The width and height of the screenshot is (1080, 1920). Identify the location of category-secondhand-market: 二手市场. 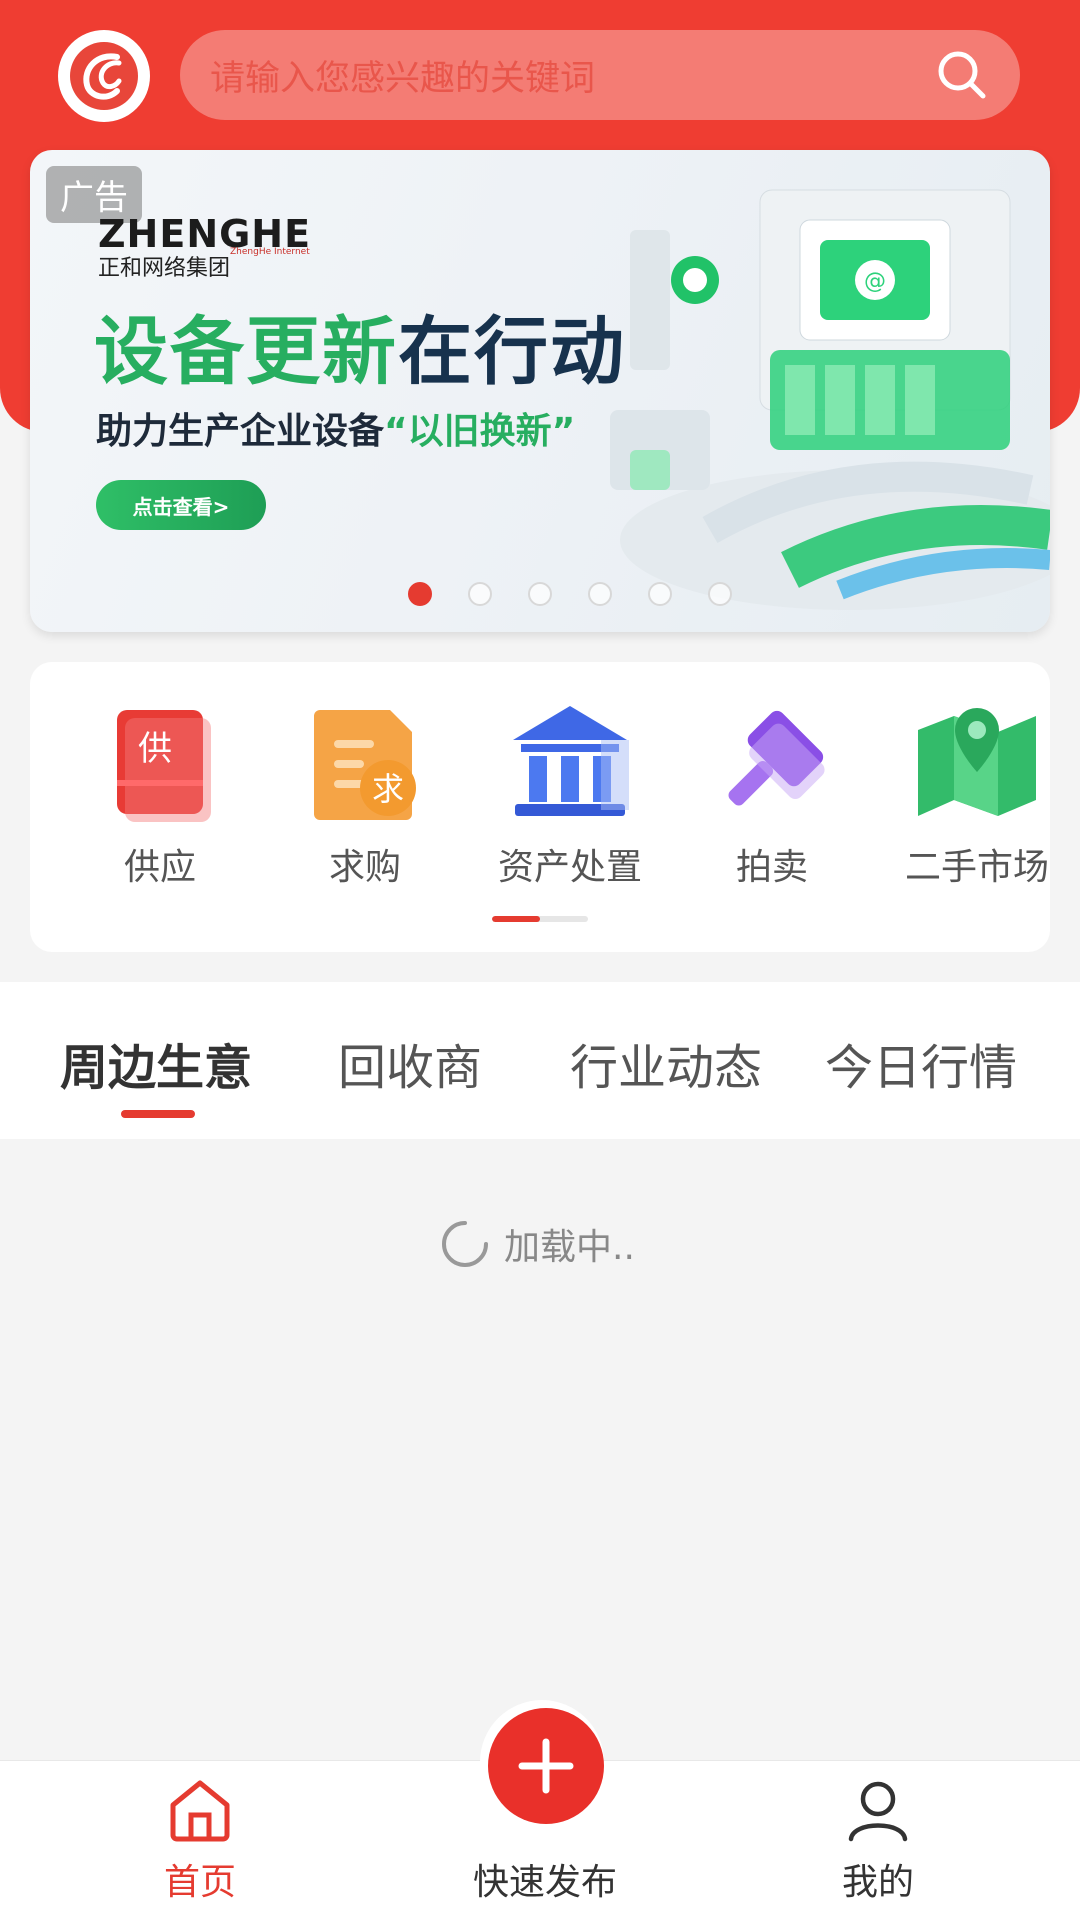
(977, 795).